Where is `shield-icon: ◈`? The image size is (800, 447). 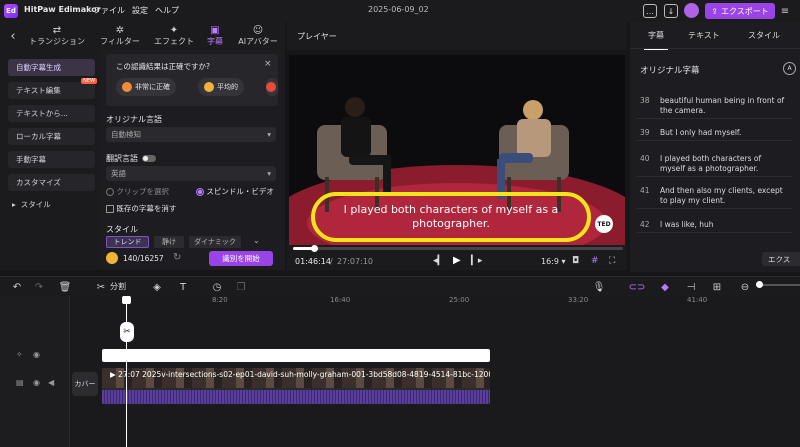
shield-icon: ◈ is located at coordinates (157, 287).